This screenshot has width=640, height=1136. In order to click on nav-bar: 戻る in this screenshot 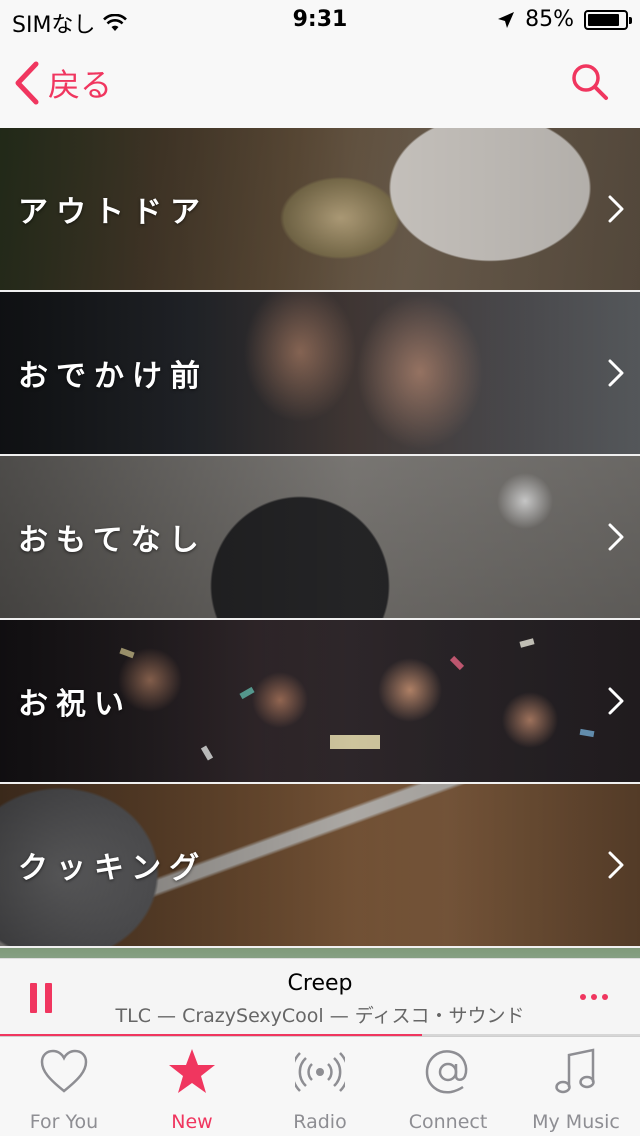, I will do `click(320, 84)`.